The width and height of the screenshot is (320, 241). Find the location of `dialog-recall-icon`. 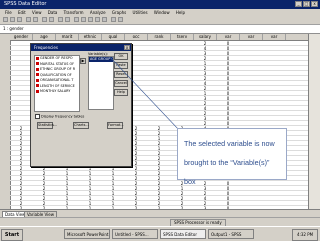

dialog-recall-icon is located at coordinates (28, 19).